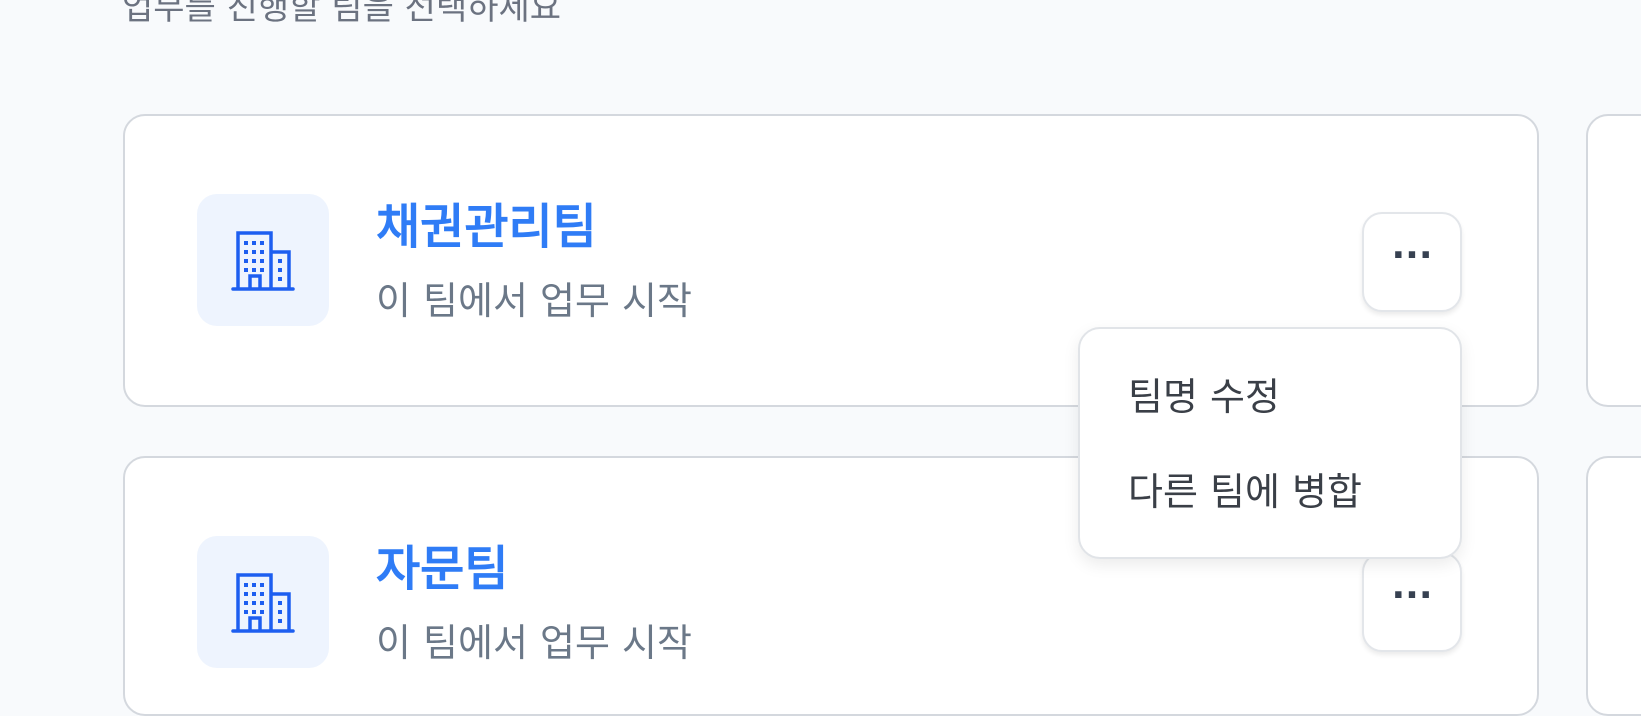 Image resolution: width=1641 pixels, height=716 pixels. What do you see at coordinates (1270, 443) in the screenshot?
I see `team-options-menu: 팀명 수정 다른 팀에 병합` at bounding box center [1270, 443].